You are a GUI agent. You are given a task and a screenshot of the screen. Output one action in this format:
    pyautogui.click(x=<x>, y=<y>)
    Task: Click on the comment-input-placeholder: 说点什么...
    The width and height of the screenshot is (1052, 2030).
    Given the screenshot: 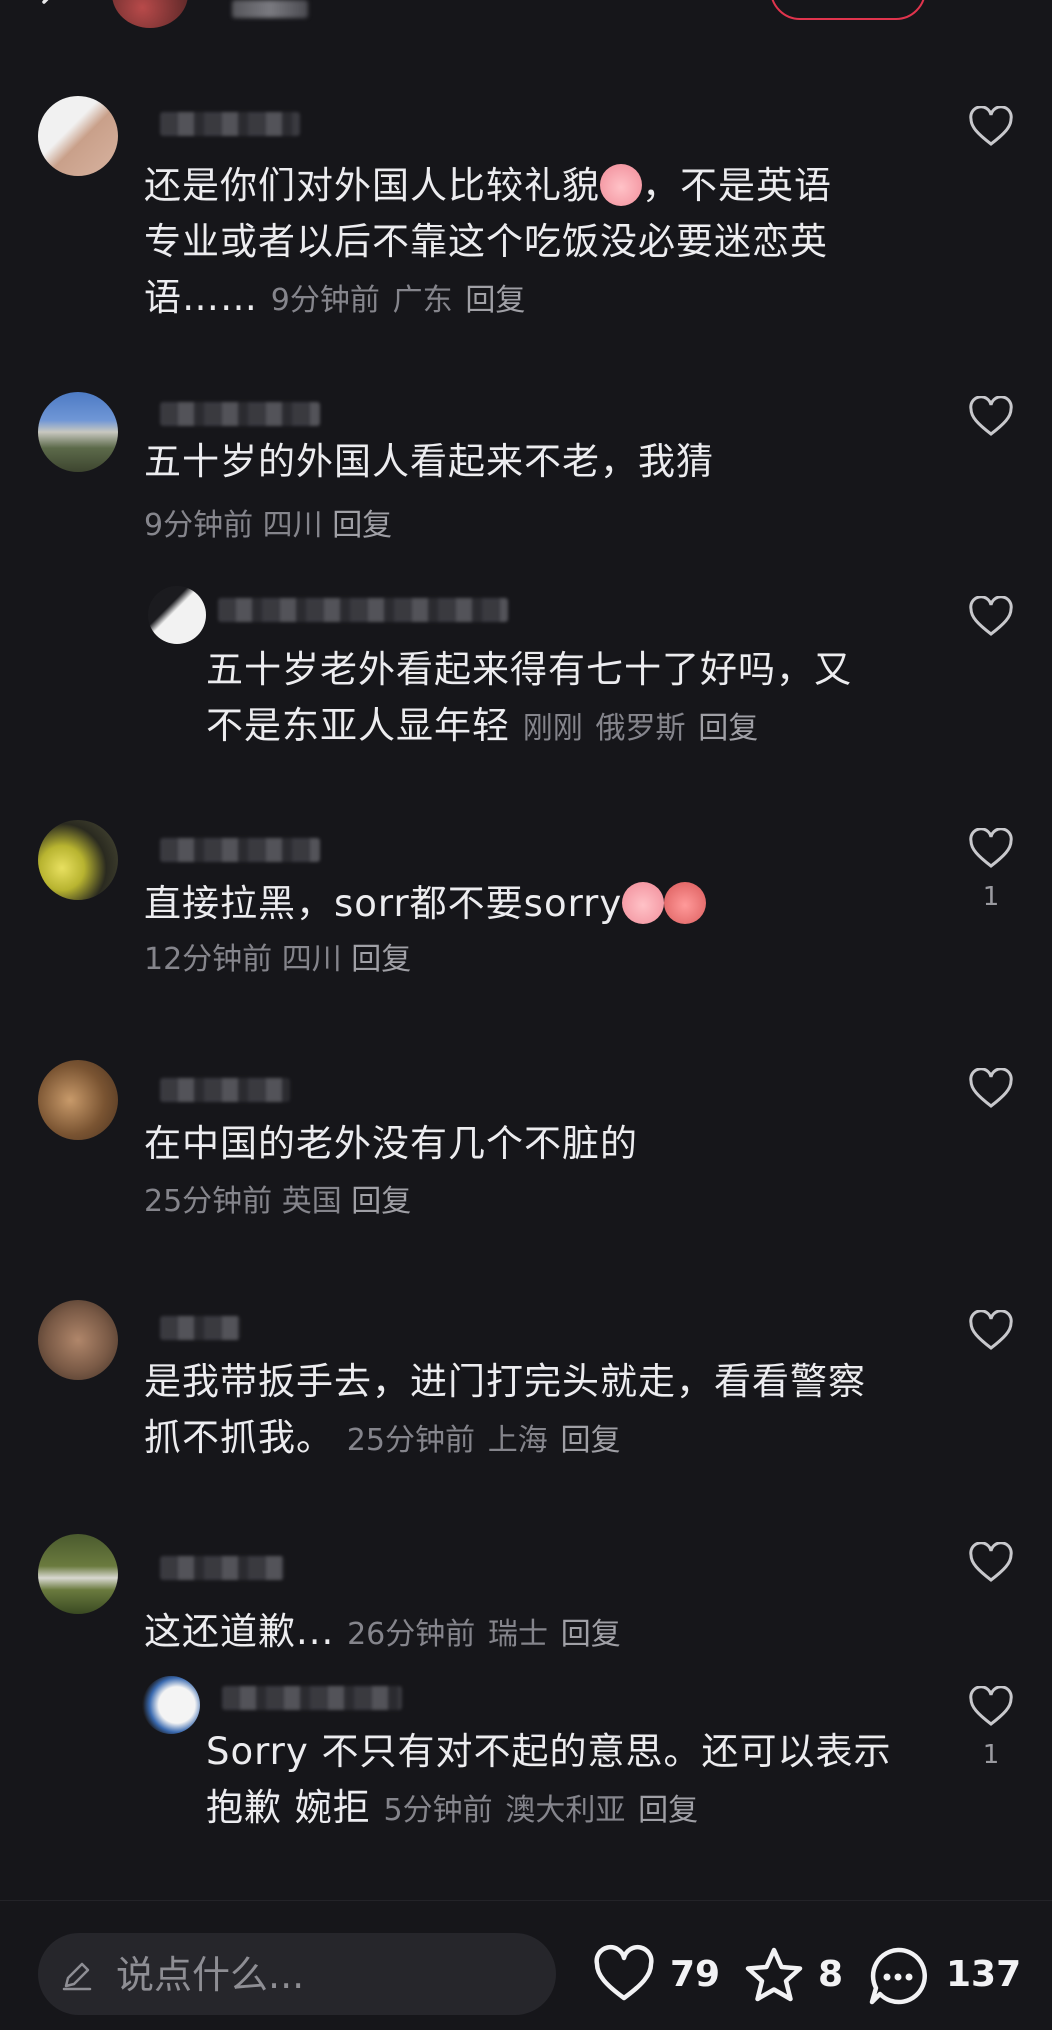 What is the action you would take?
    pyautogui.click(x=210, y=1975)
    